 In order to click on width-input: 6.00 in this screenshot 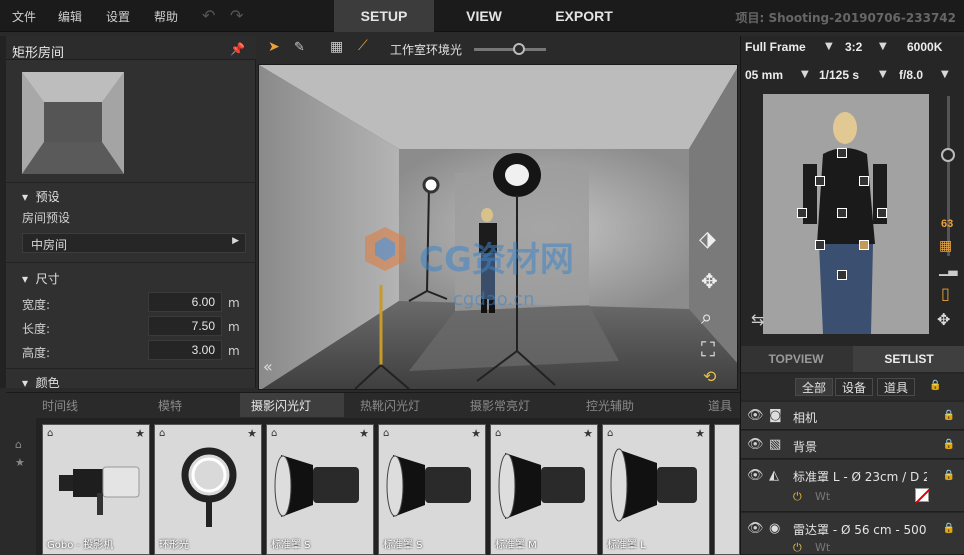, I will do `click(185, 302)`.